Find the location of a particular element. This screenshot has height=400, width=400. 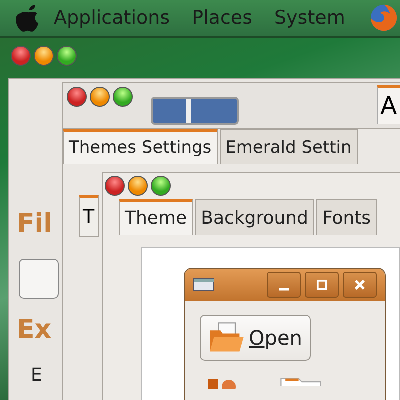

maximize-button is located at coordinates (322, 285).